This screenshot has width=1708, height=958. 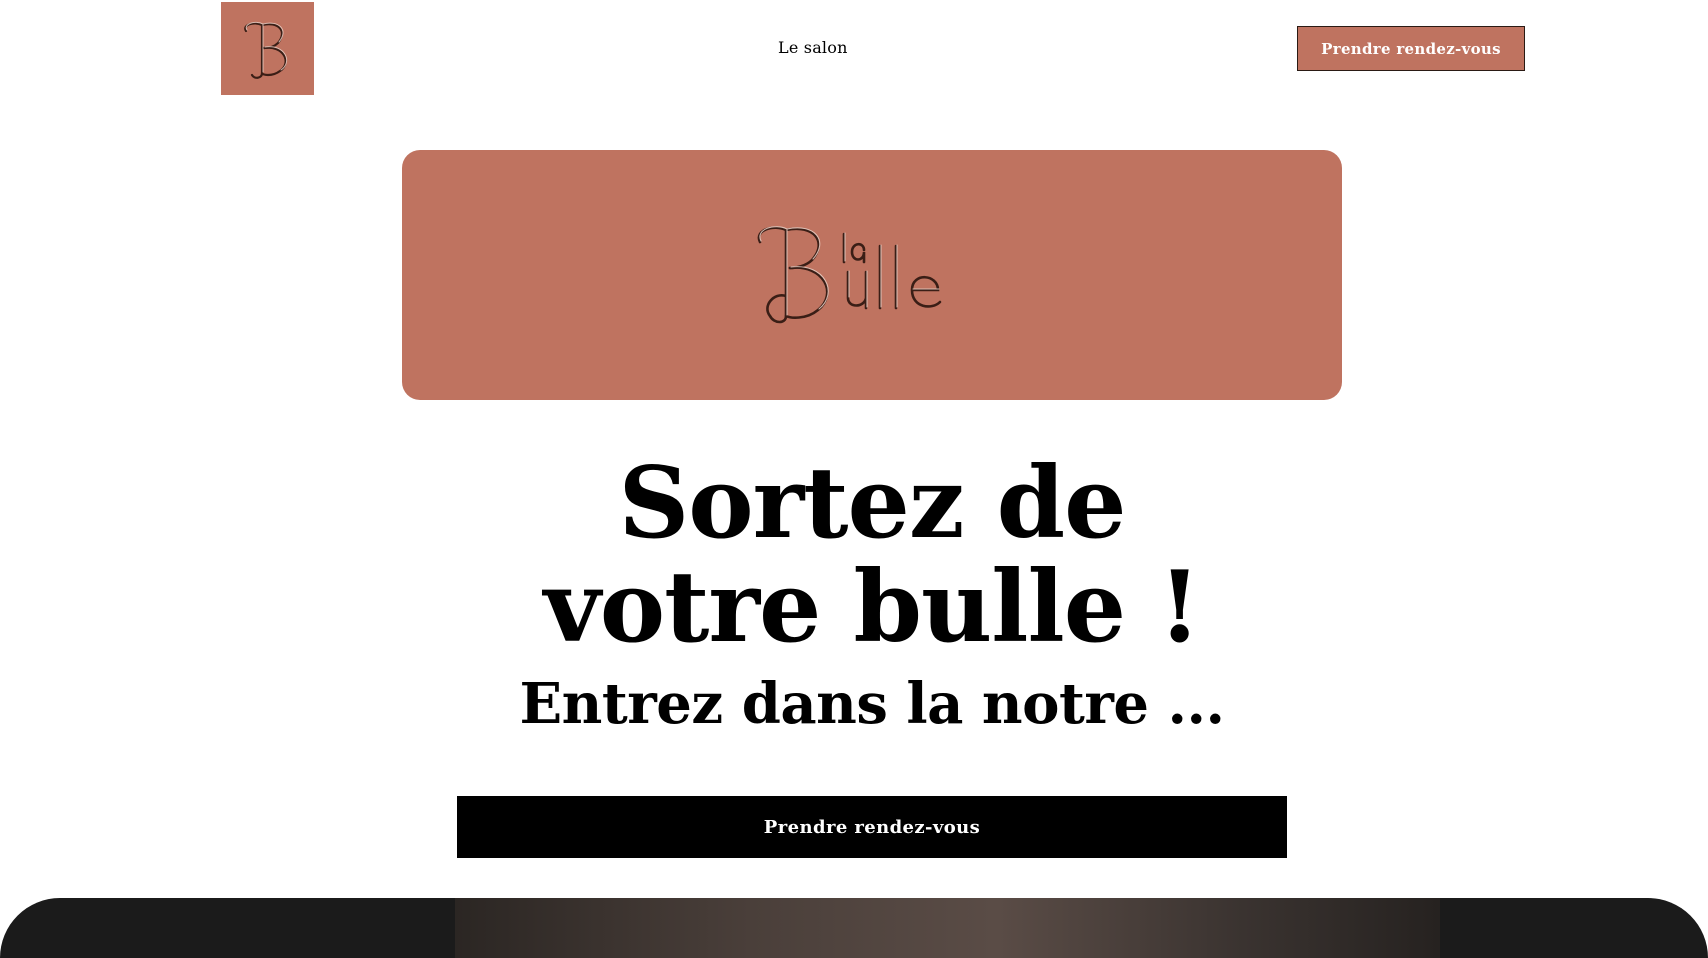 I want to click on site-logo, so click(x=267, y=48).